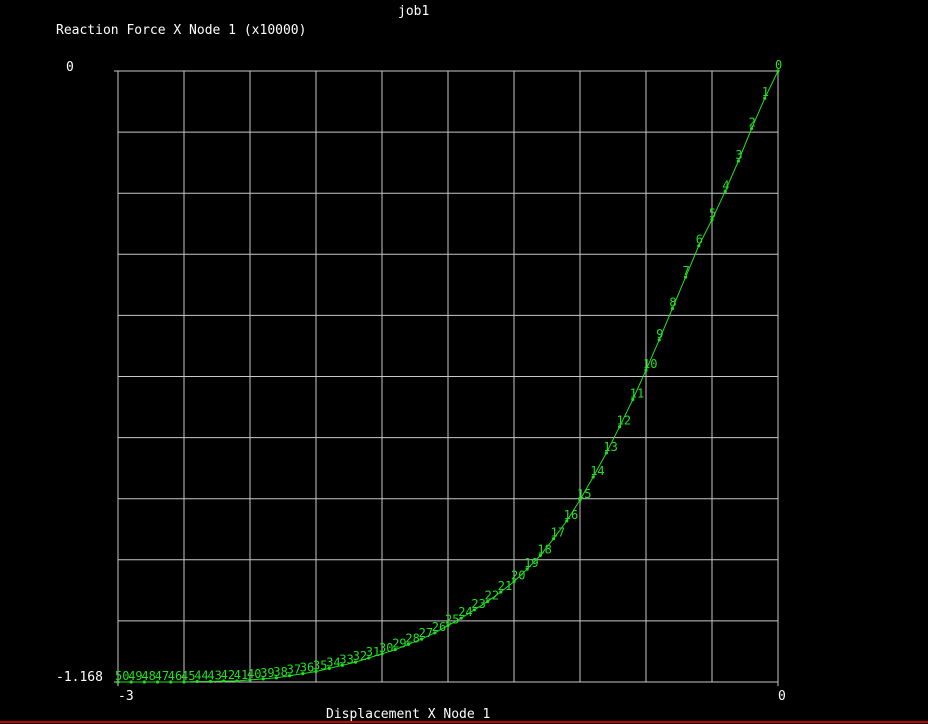  What do you see at coordinates (752, 123) in the screenshot?
I see `data-point-label: 2` at bounding box center [752, 123].